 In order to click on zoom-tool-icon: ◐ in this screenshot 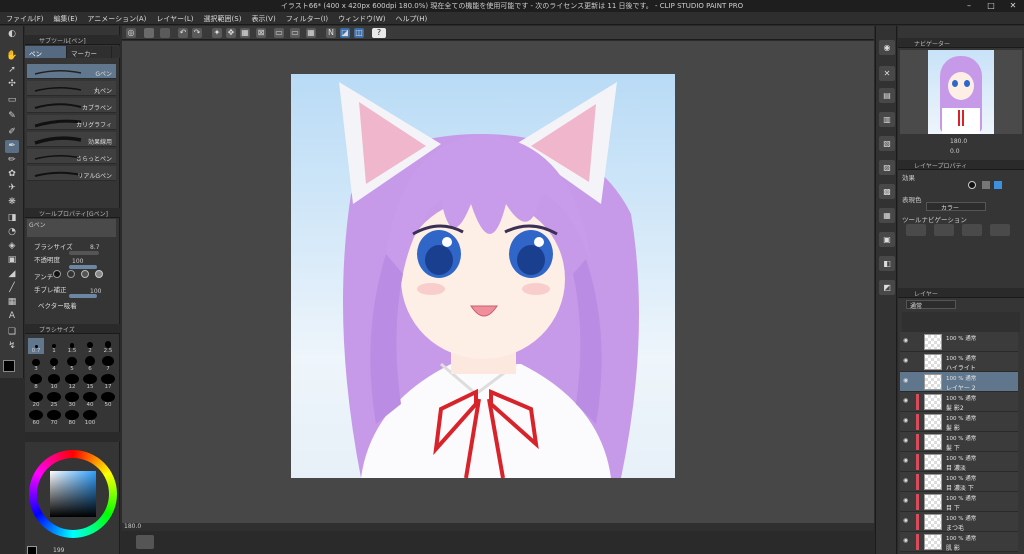, I will do `click(12, 34)`.